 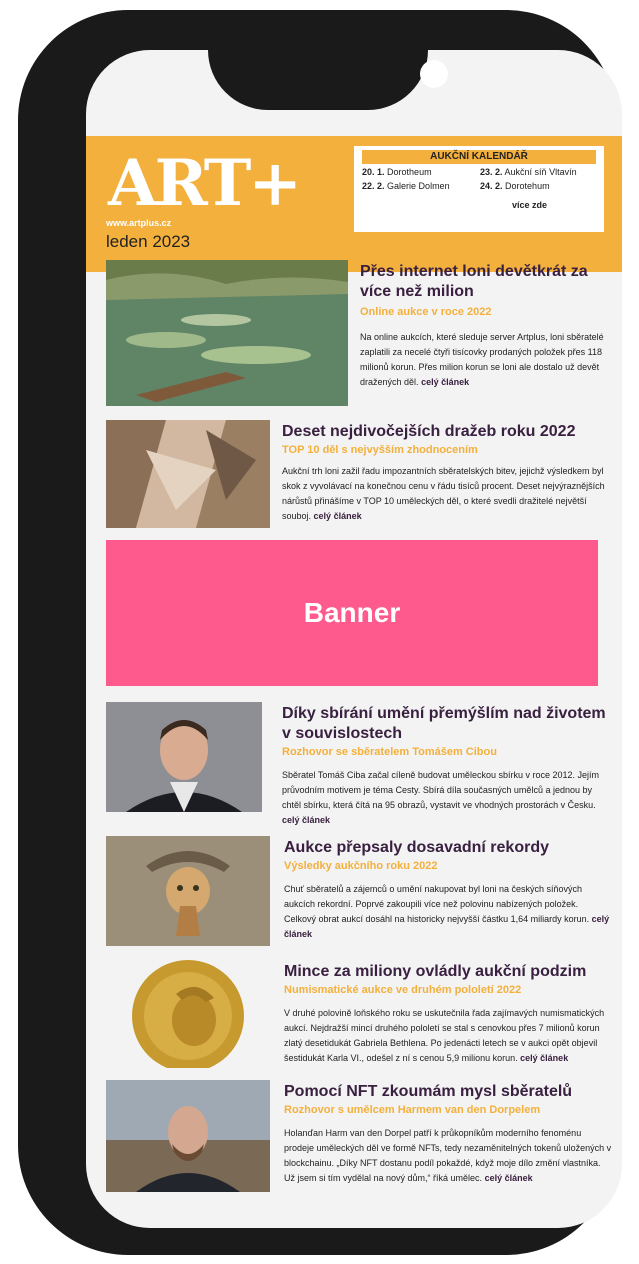 I want to click on camera-icon, so click(x=434, y=74).